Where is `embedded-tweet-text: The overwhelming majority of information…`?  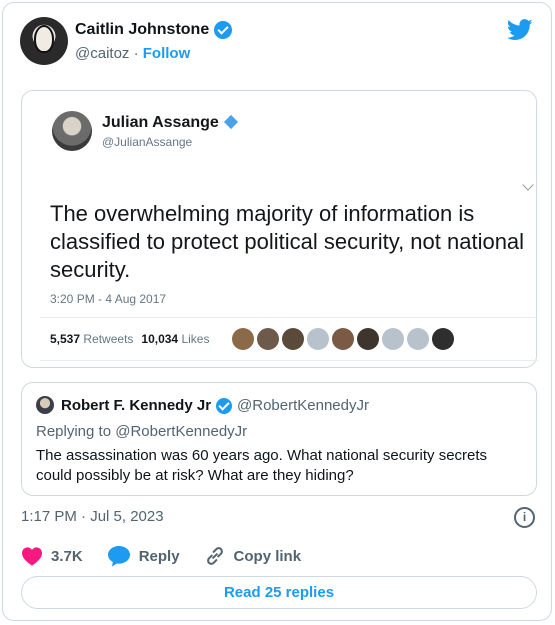 embedded-tweet-text: The overwhelming majority of information… is located at coordinates (287, 241).